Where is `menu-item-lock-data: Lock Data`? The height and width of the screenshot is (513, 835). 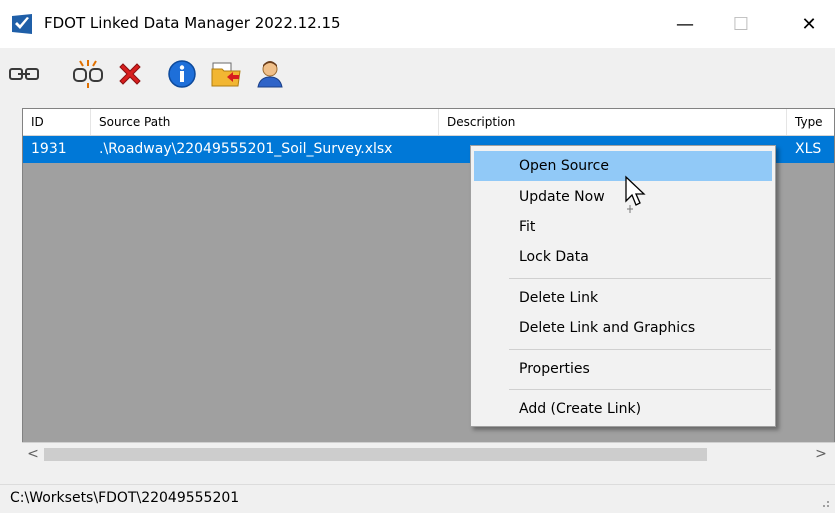 menu-item-lock-data: Lock Data is located at coordinates (623, 257).